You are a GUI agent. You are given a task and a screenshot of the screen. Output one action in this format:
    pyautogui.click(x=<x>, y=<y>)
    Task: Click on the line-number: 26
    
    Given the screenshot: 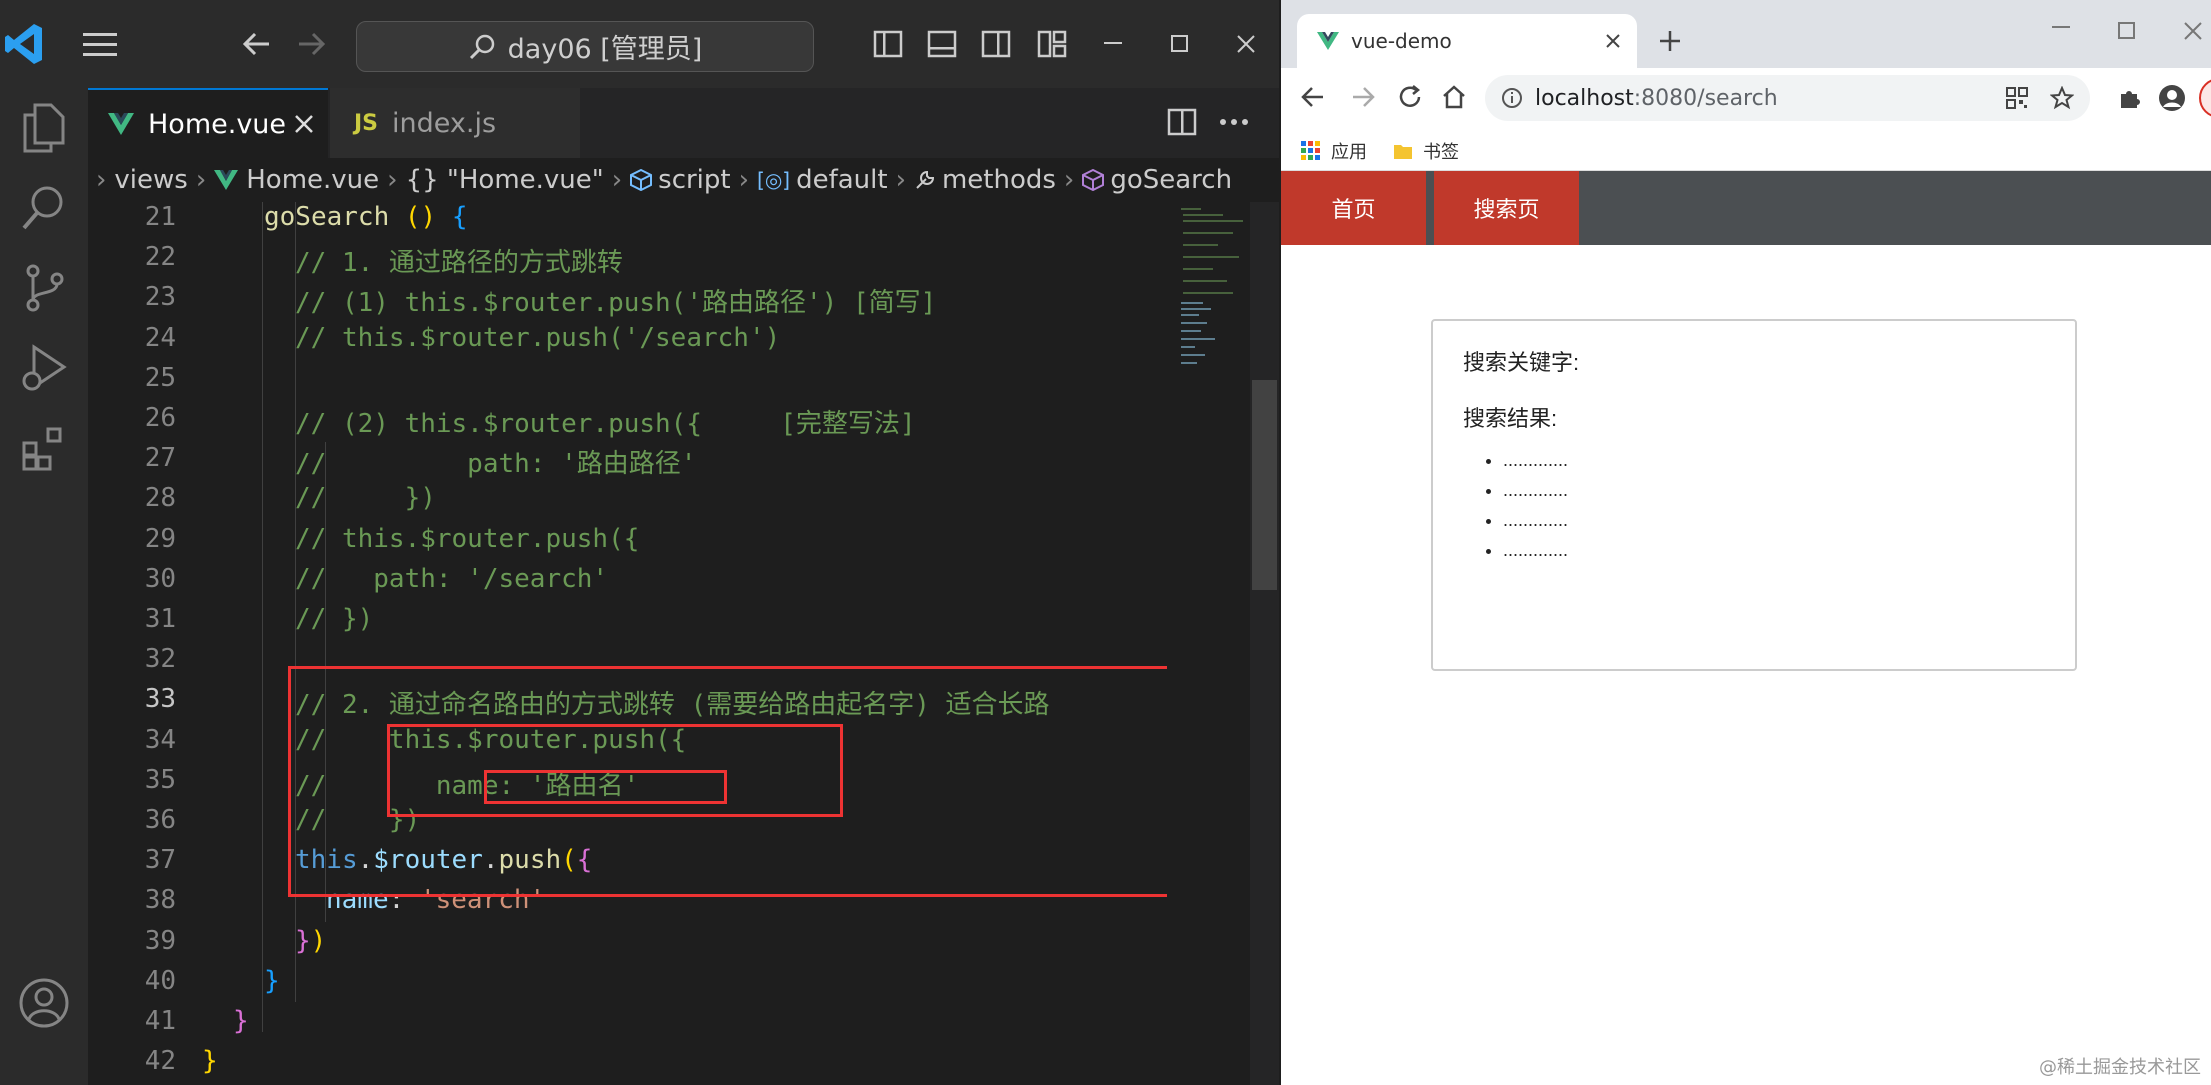 What is the action you would take?
    pyautogui.click(x=160, y=418)
    